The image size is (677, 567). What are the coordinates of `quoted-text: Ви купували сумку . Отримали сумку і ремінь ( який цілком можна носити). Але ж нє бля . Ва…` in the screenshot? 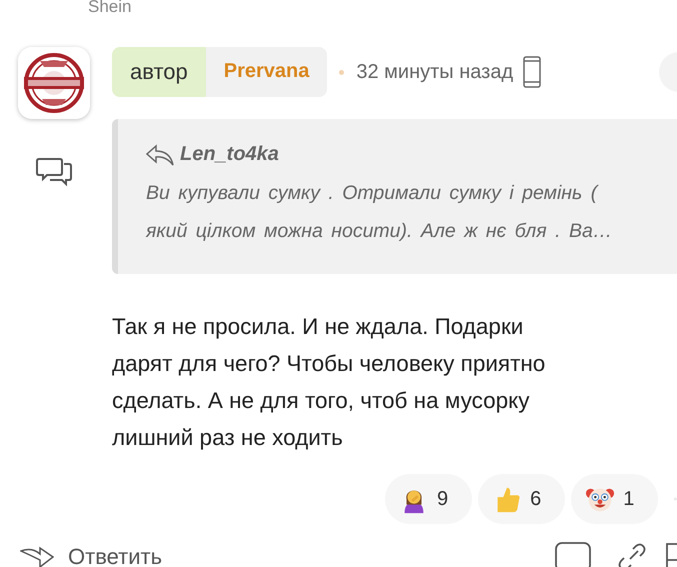 It's located at (380, 212).